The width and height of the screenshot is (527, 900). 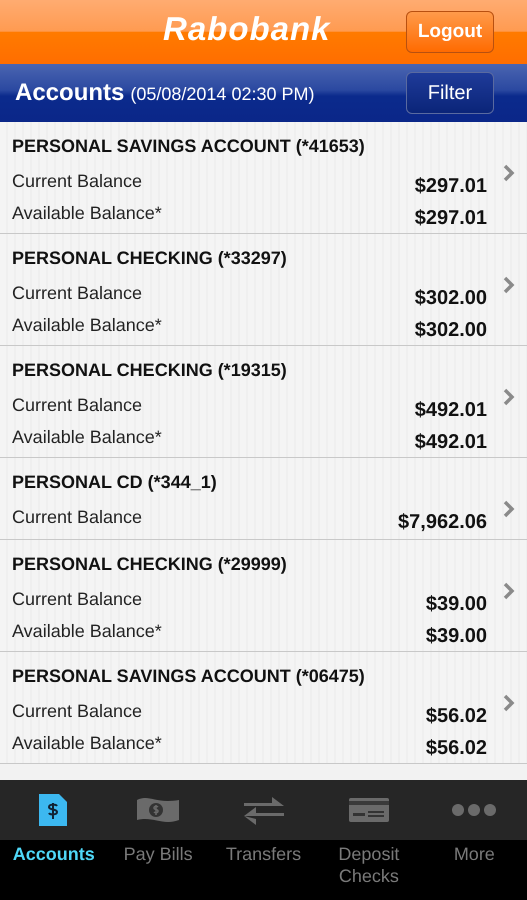 I want to click on page-title: Accounts, so click(x=69, y=92).